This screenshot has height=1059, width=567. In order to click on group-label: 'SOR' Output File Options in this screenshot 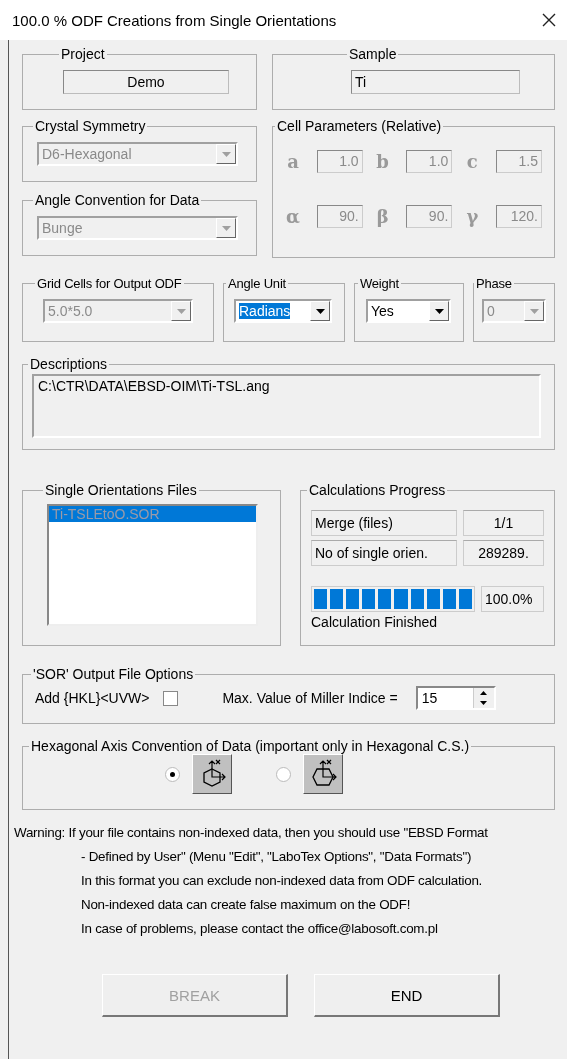, I will do `click(113, 674)`.